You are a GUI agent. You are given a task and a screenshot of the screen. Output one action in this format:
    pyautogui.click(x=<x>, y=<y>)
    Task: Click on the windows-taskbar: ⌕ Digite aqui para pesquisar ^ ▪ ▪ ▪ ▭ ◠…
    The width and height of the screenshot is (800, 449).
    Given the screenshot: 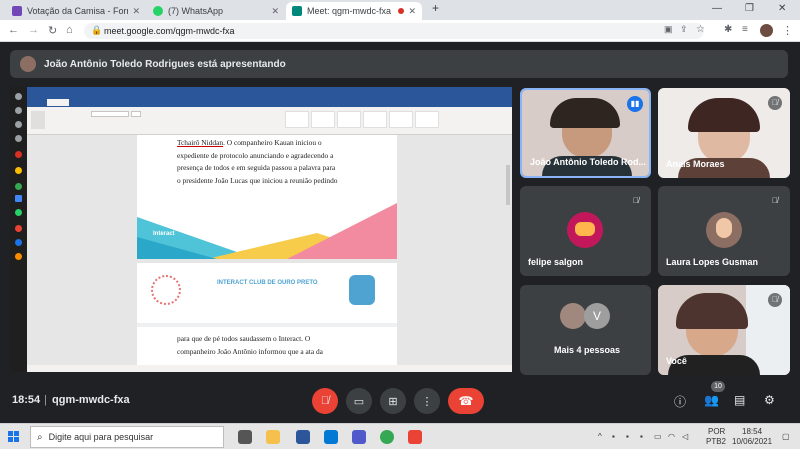 What is the action you would take?
    pyautogui.click(x=400, y=436)
    